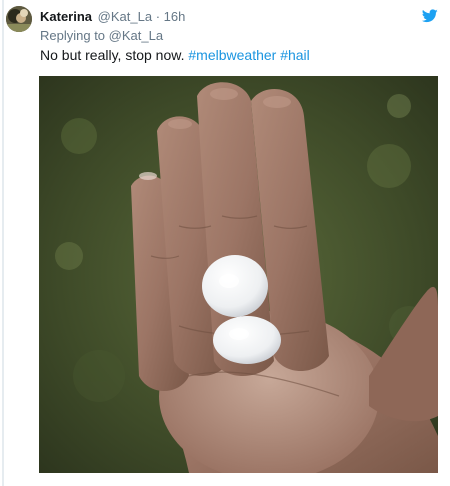 This screenshot has height=486, width=450. I want to click on reply-prefix: Replying to, so click(73, 35).